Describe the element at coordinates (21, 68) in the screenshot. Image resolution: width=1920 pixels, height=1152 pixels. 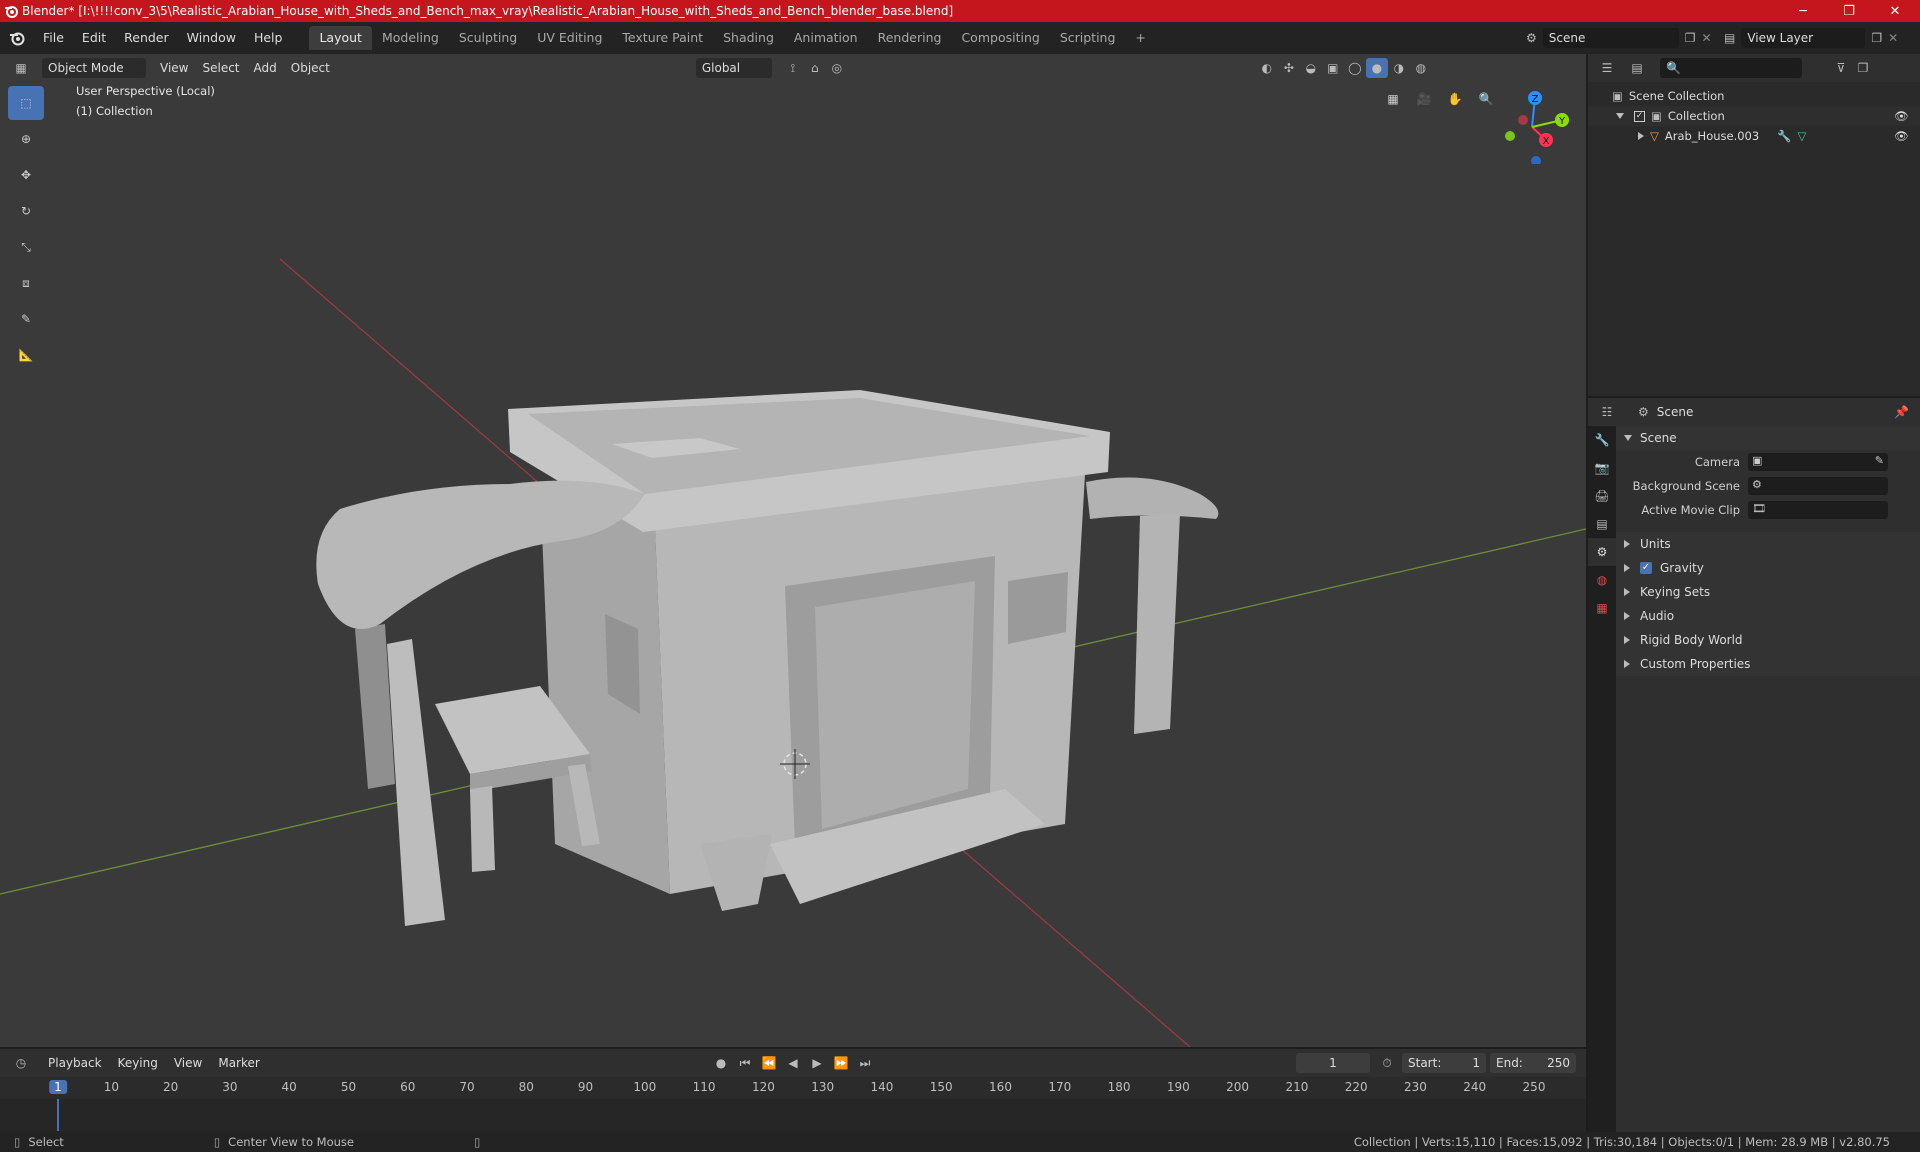
I see `editor-type-icon: ▦` at that location.